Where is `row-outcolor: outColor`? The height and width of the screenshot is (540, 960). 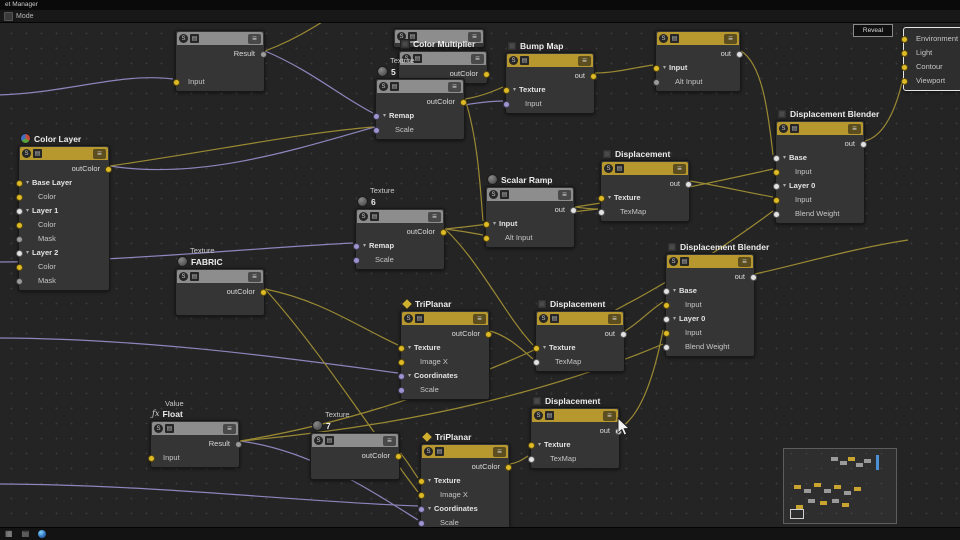
row-outcolor: outColor is located at coordinates (356, 455).